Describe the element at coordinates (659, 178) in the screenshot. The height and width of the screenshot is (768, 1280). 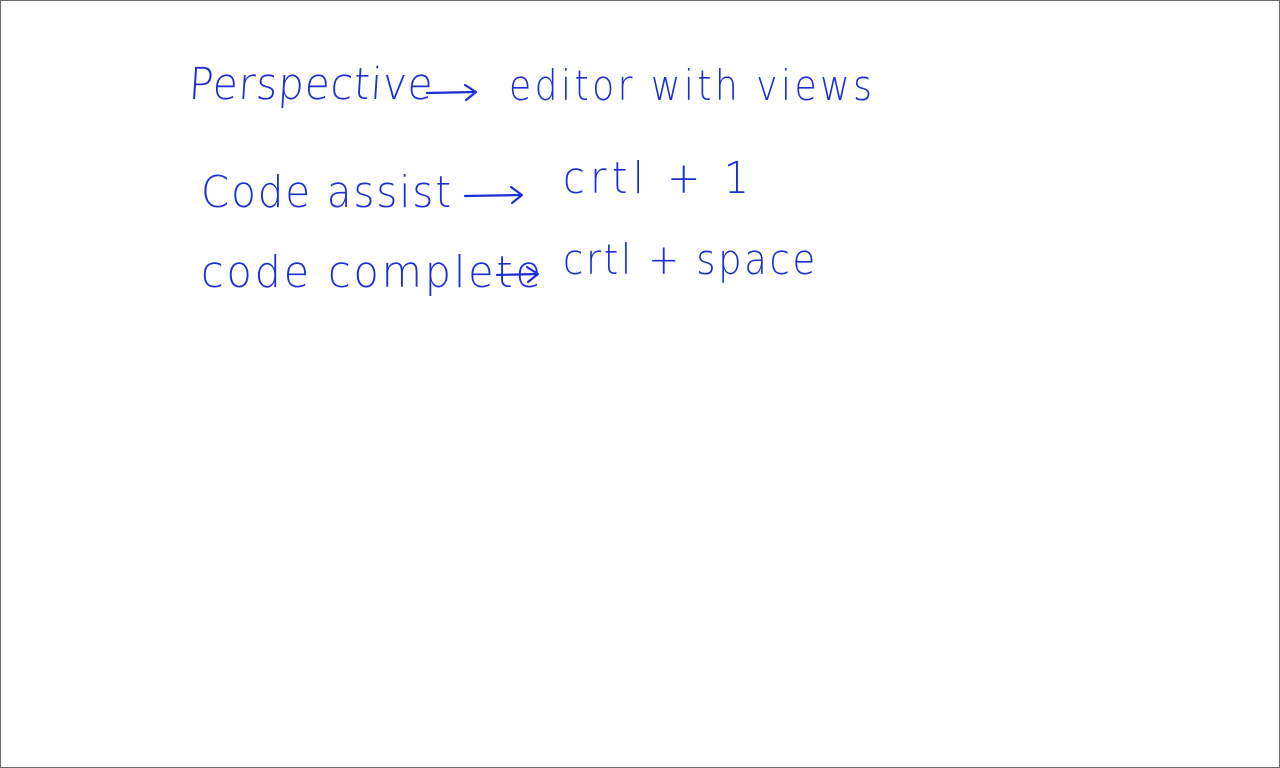
I see `note-meaning-2: crtl + 1` at that location.